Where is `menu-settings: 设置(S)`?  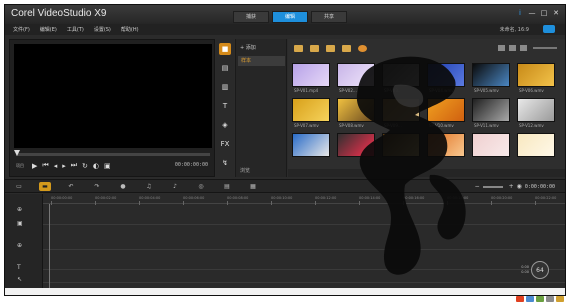
menu-settings: 设置(S) is located at coordinates (102, 29).